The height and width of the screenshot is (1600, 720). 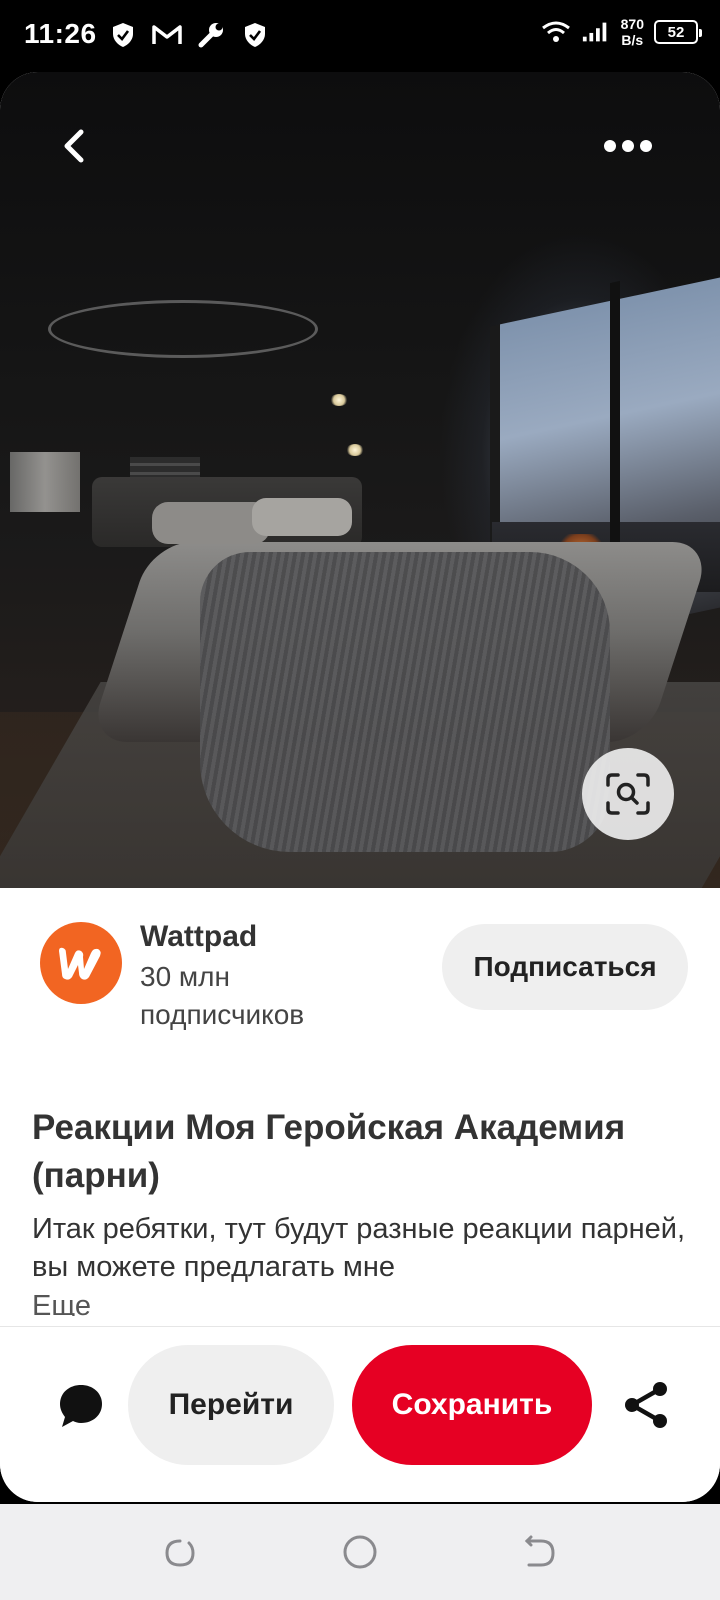 I want to click on system-icons: 870 B/s 52, so click(x=621, y=32).